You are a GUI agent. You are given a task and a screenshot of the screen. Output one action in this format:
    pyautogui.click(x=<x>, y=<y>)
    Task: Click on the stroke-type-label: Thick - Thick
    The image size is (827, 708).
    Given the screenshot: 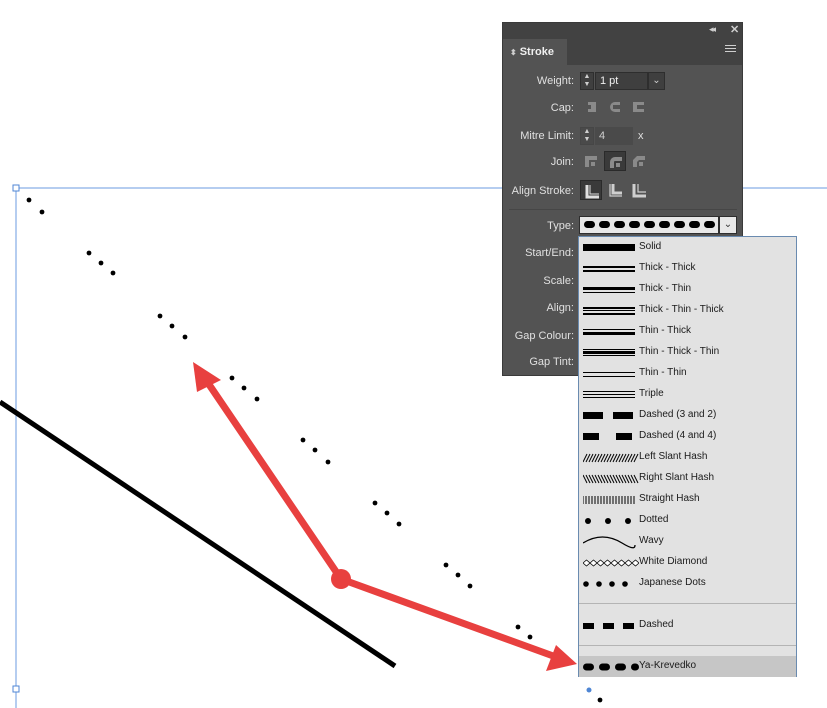 What is the action you would take?
    pyautogui.click(x=667, y=267)
    